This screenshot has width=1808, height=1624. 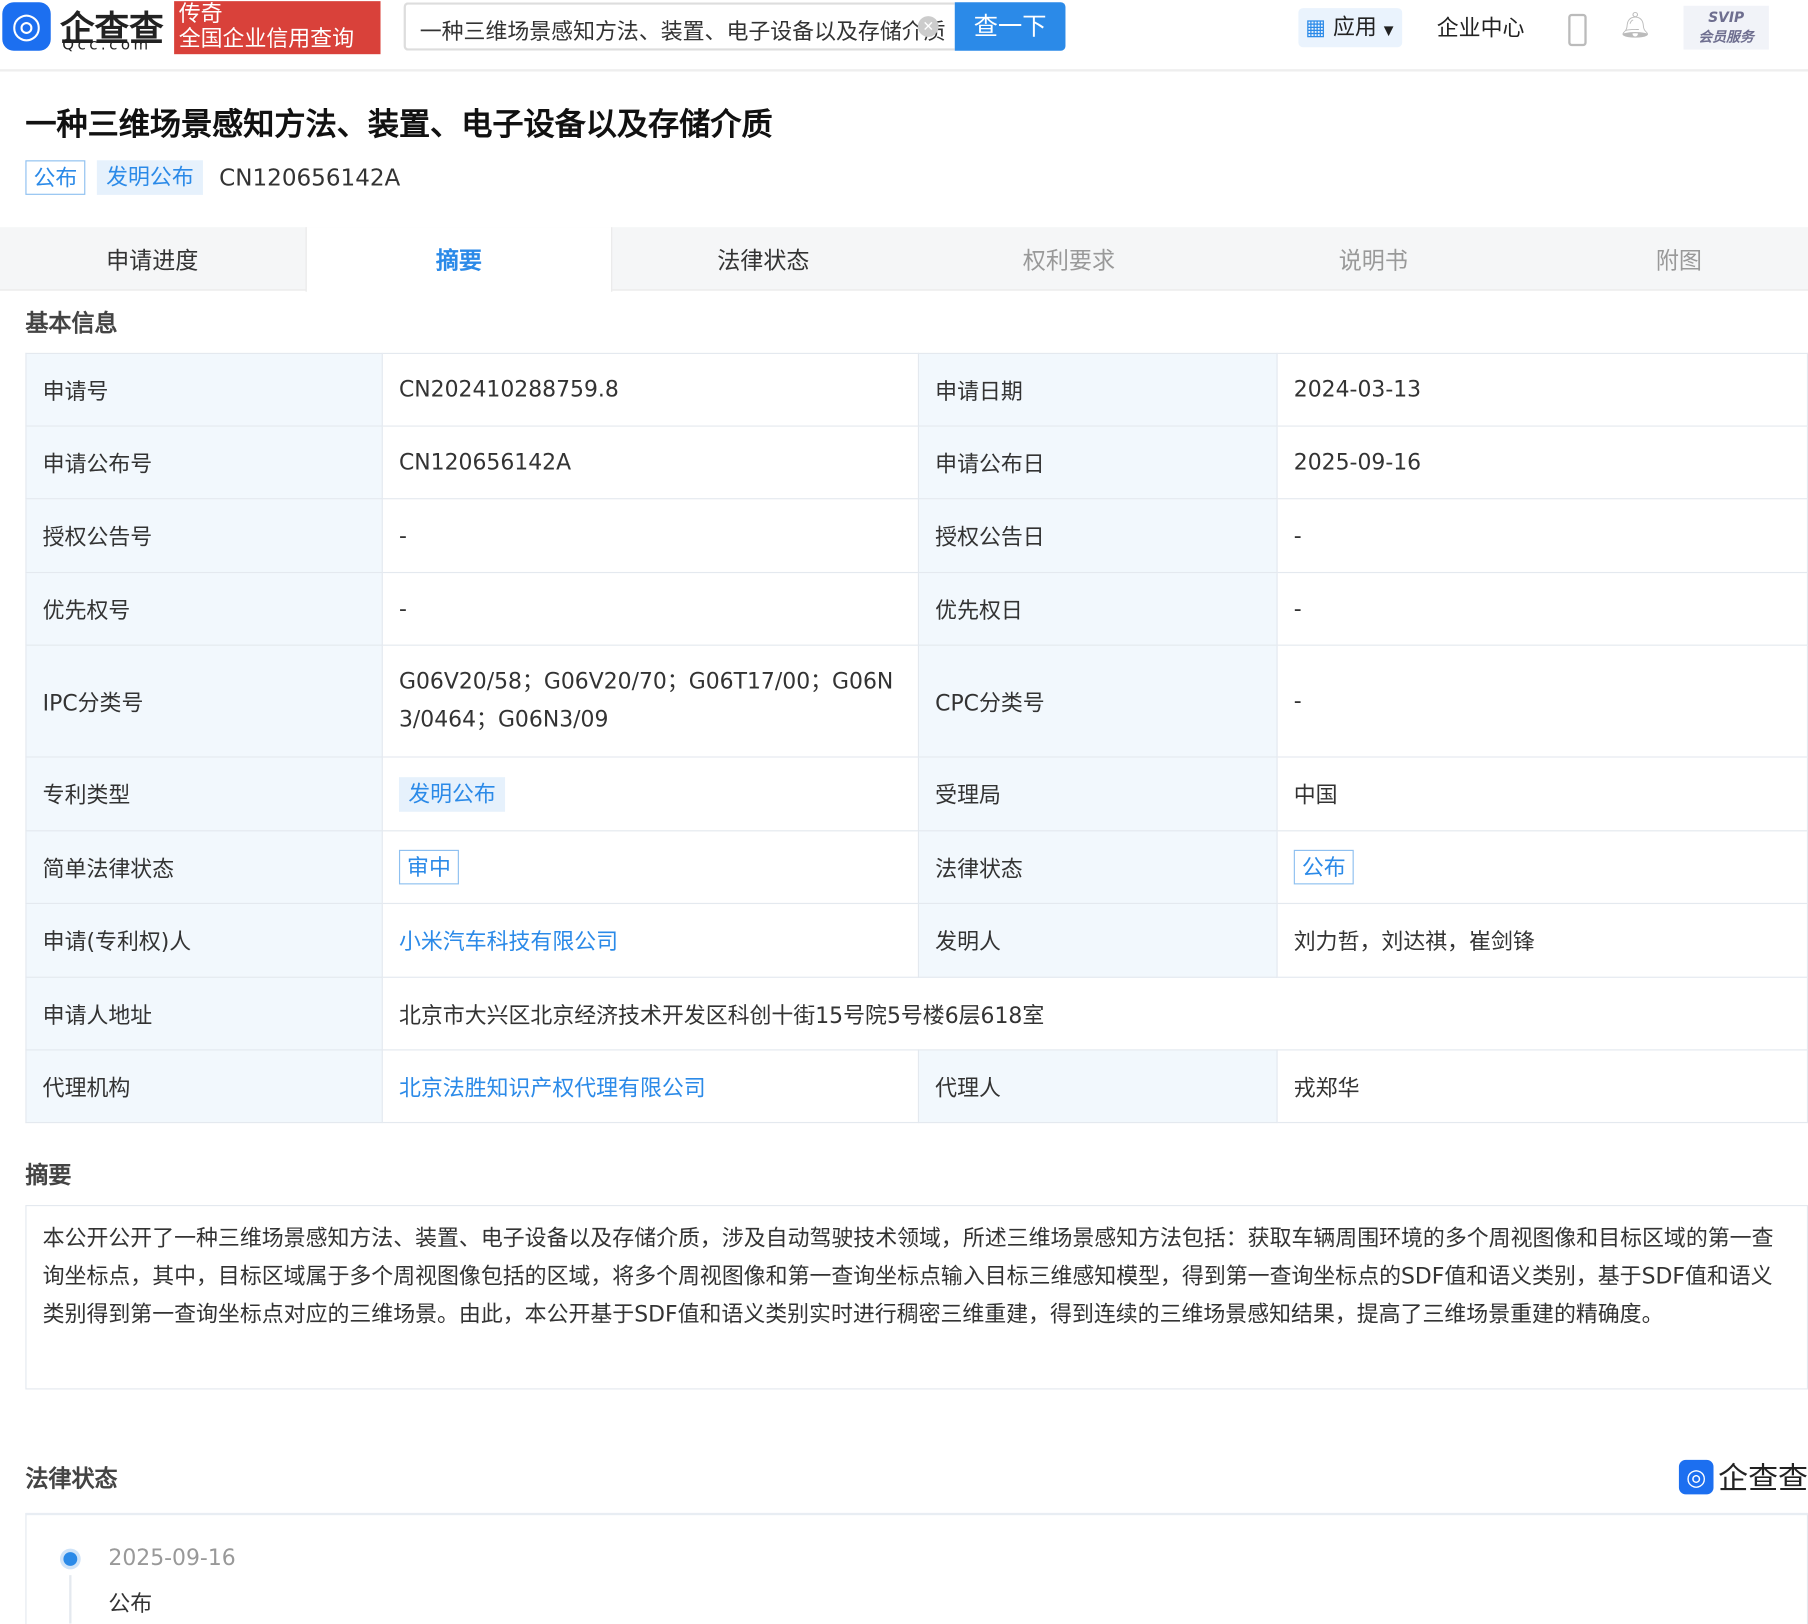 I want to click on value: 北京市大兴区北京经济技术开发区科创十街15号院5号楼6层618室, so click(x=1094, y=1013).